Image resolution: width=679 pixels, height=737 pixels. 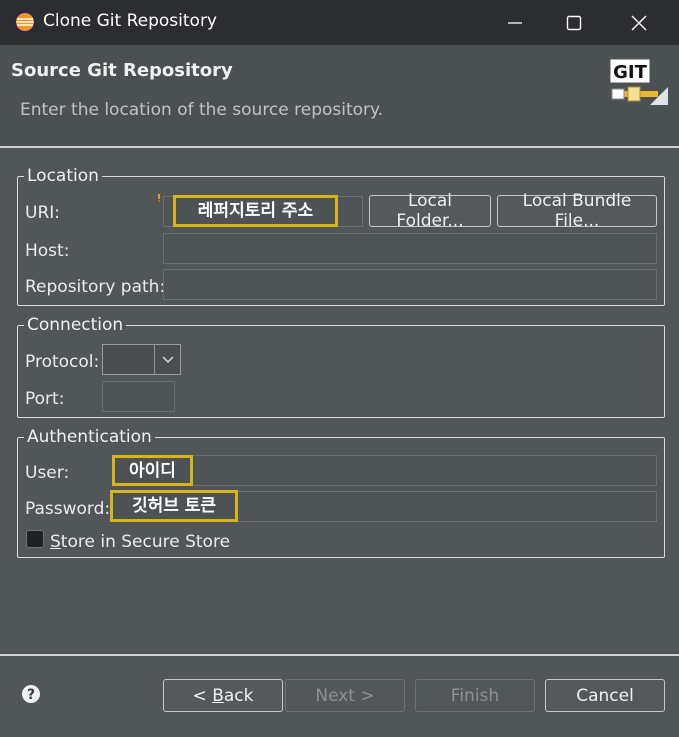 What do you see at coordinates (47, 473) in the screenshot?
I see `user-label: User:` at bounding box center [47, 473].